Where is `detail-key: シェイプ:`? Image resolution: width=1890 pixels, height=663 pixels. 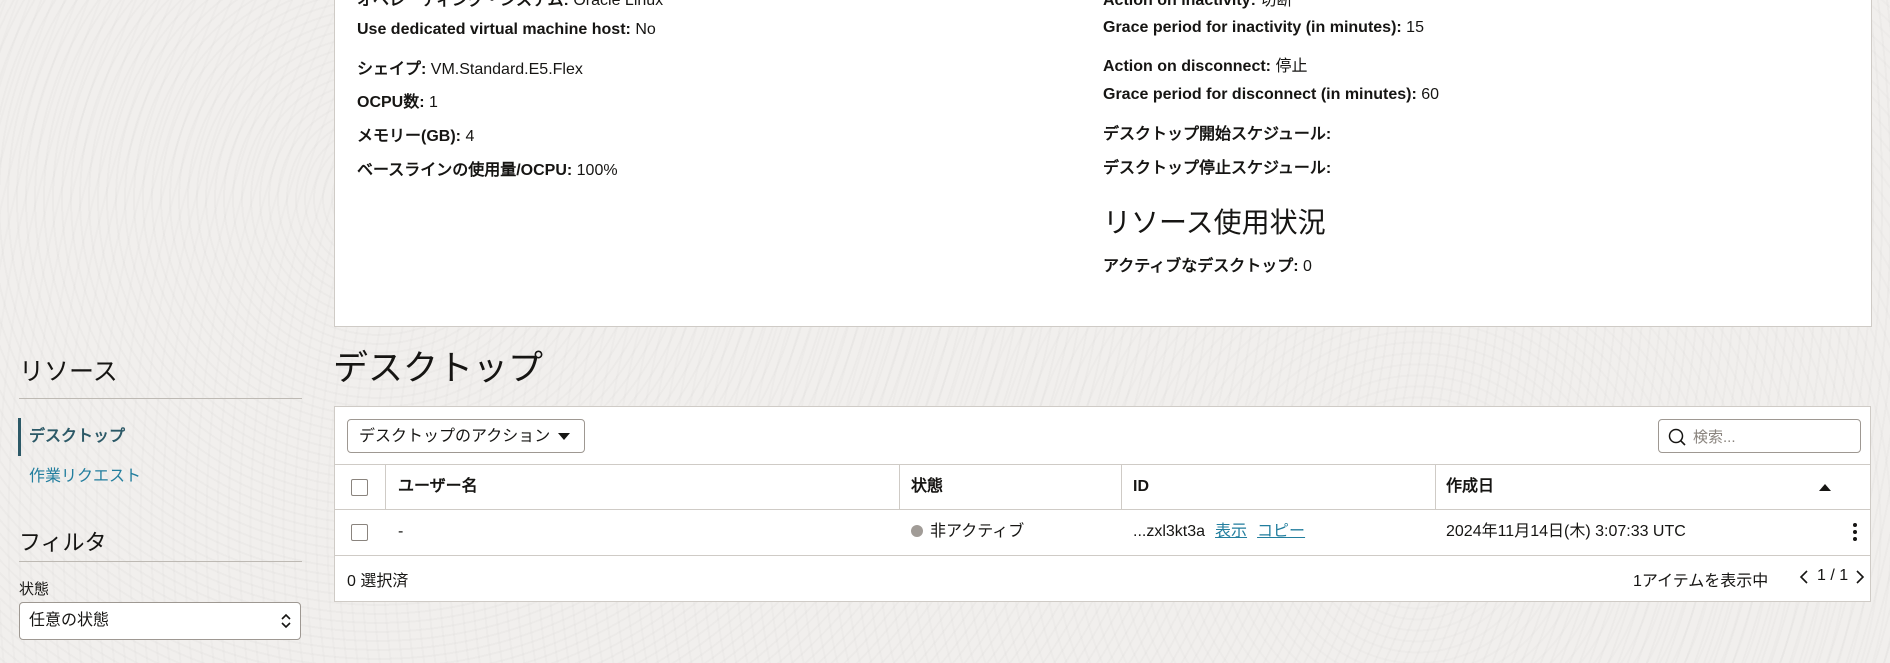
detail-key: シェイプ: is located at coordinates (392, 69).